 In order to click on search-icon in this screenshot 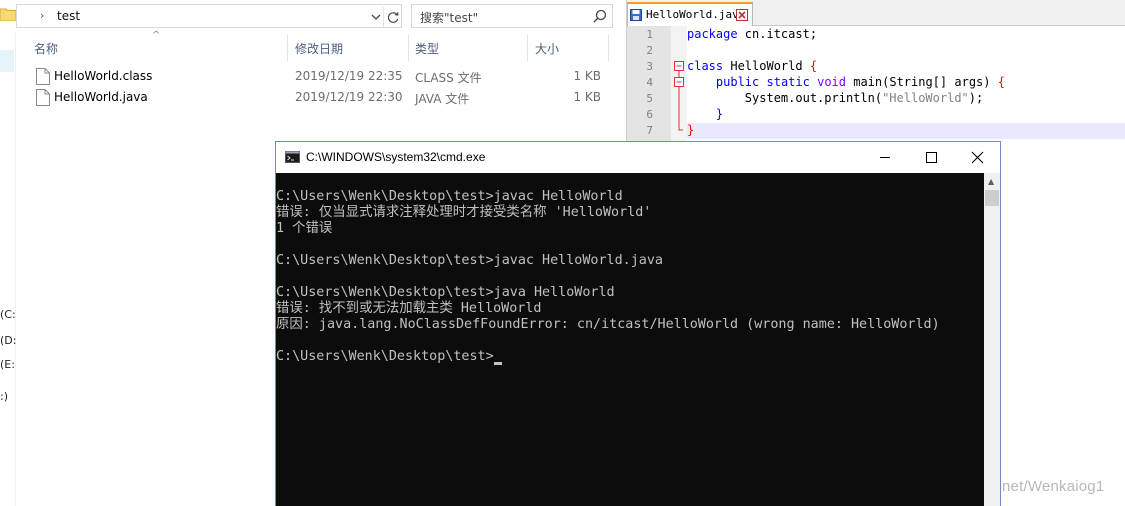, I will do `click(600, 16)`.